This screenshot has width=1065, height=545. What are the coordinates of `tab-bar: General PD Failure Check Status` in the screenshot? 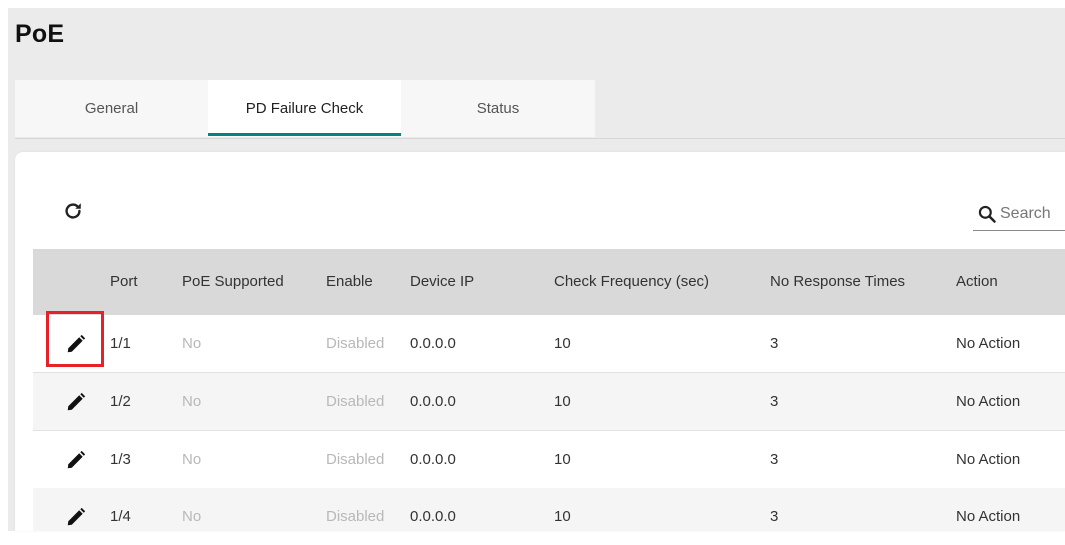 It's located at (540, 109).